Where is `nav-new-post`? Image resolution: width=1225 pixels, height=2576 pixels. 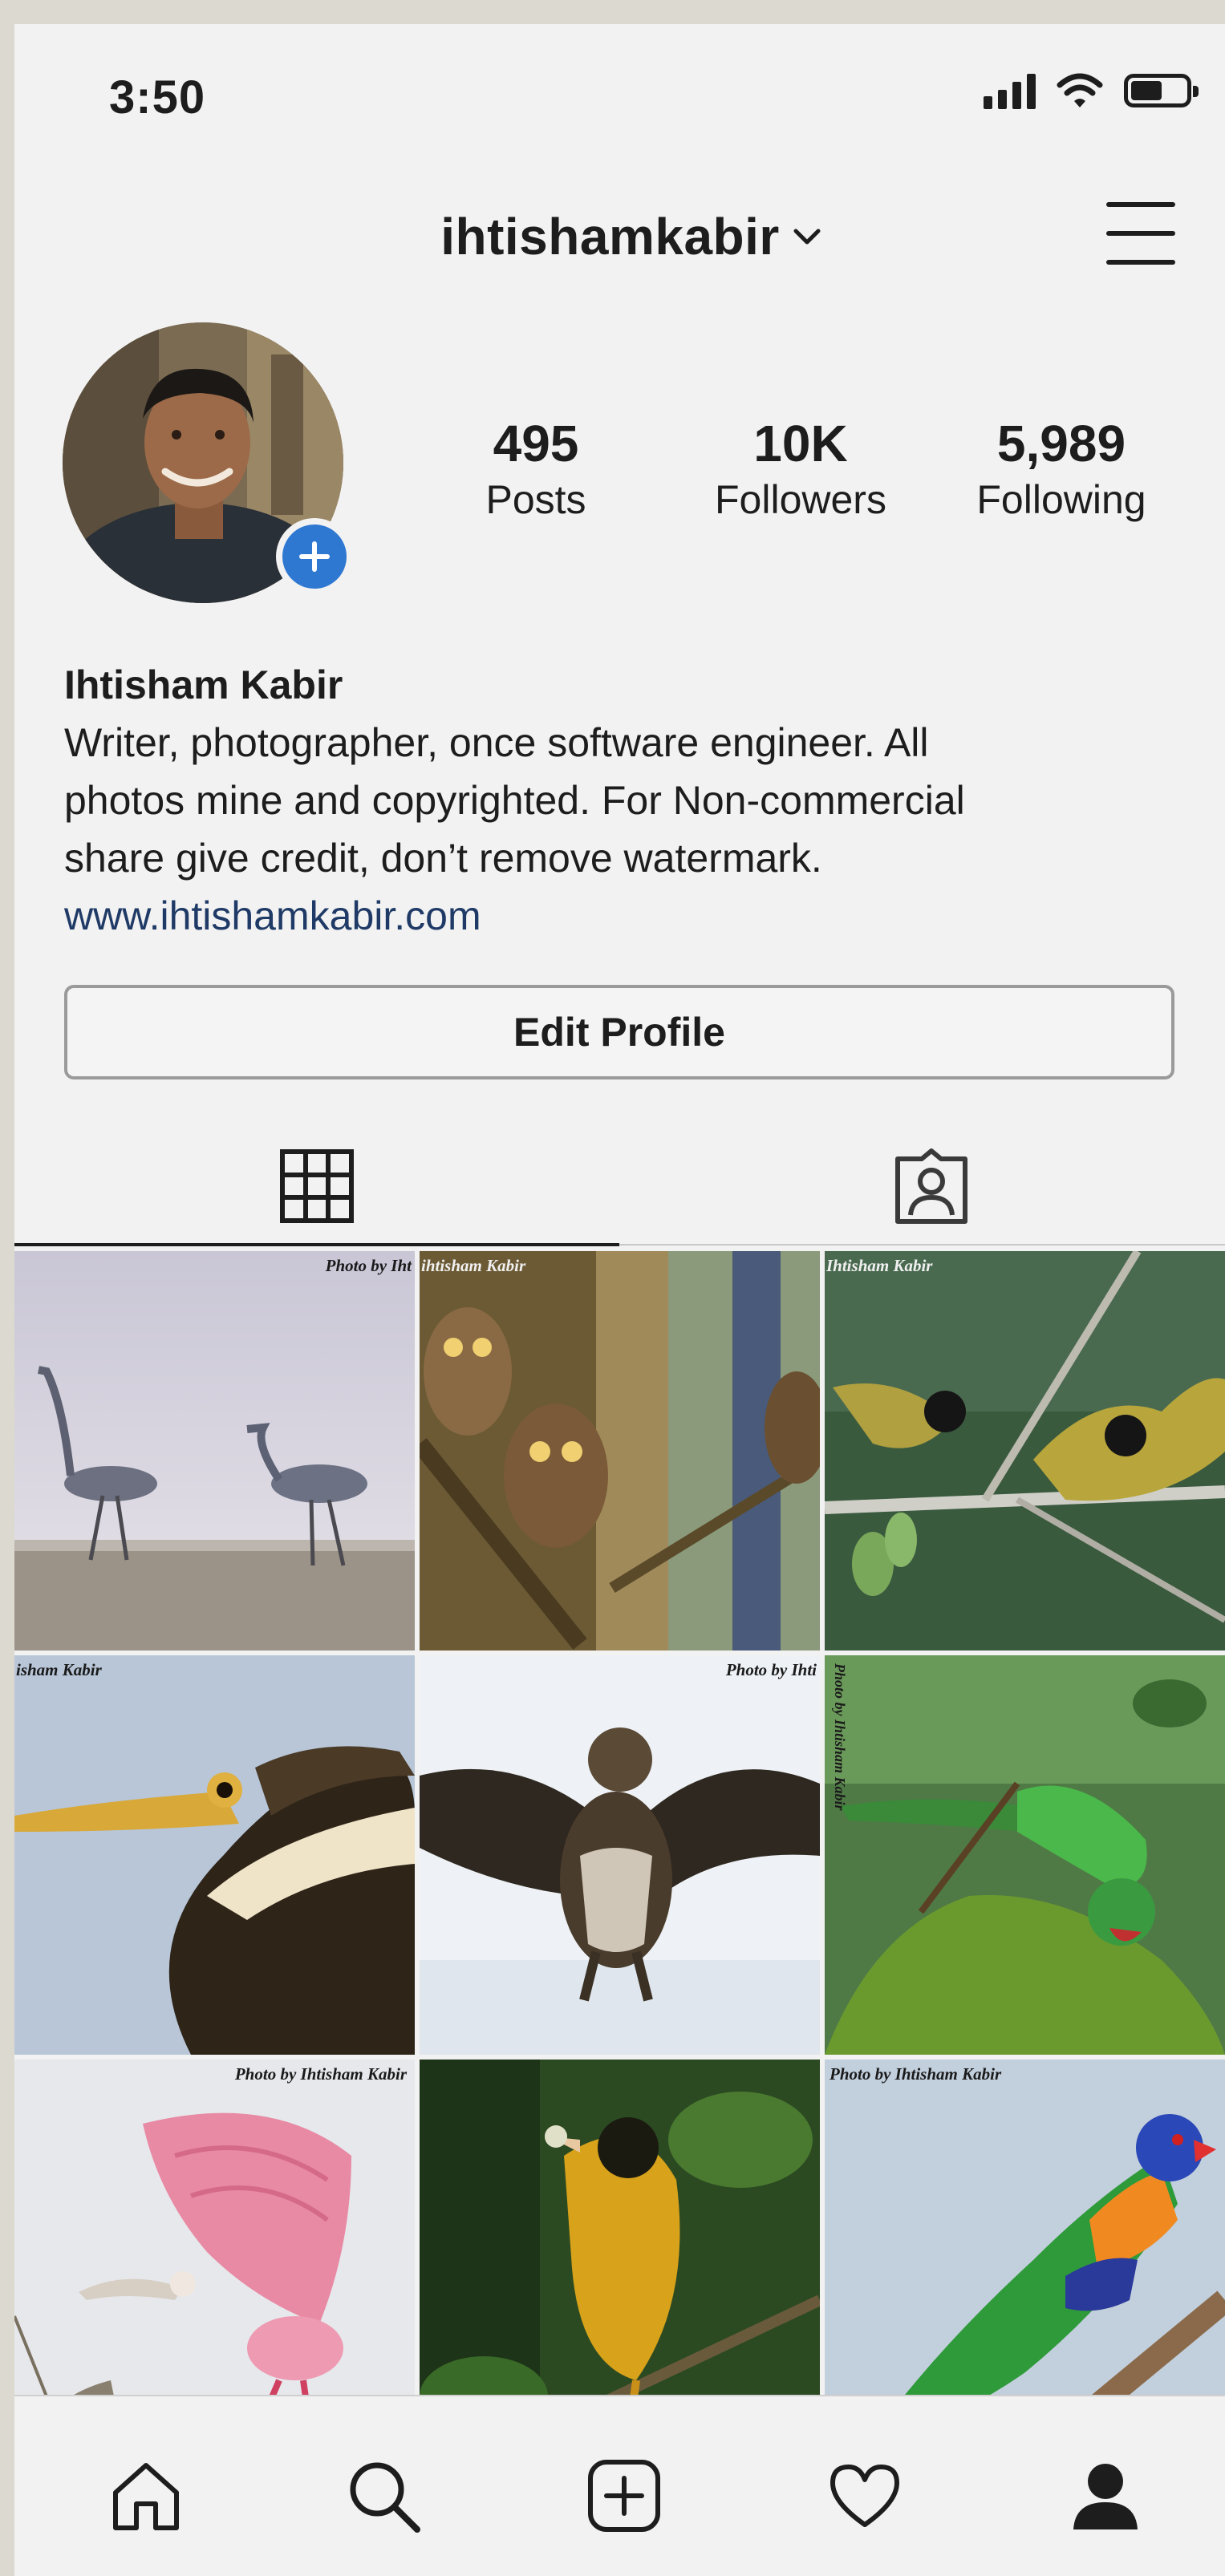 nav-new-post is located at coordinates (624, 2496).